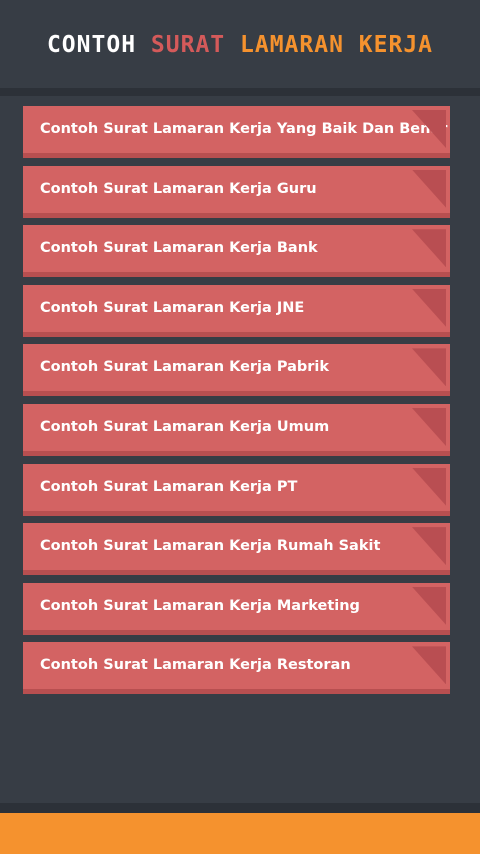 This screenshot has height=854, width=480. What do you see at coordinates (172, 307) in the screenshot?
I see `list-item-label: Contoh Surat Lamaran Kerja JNE` at bounding box center [172, 307].